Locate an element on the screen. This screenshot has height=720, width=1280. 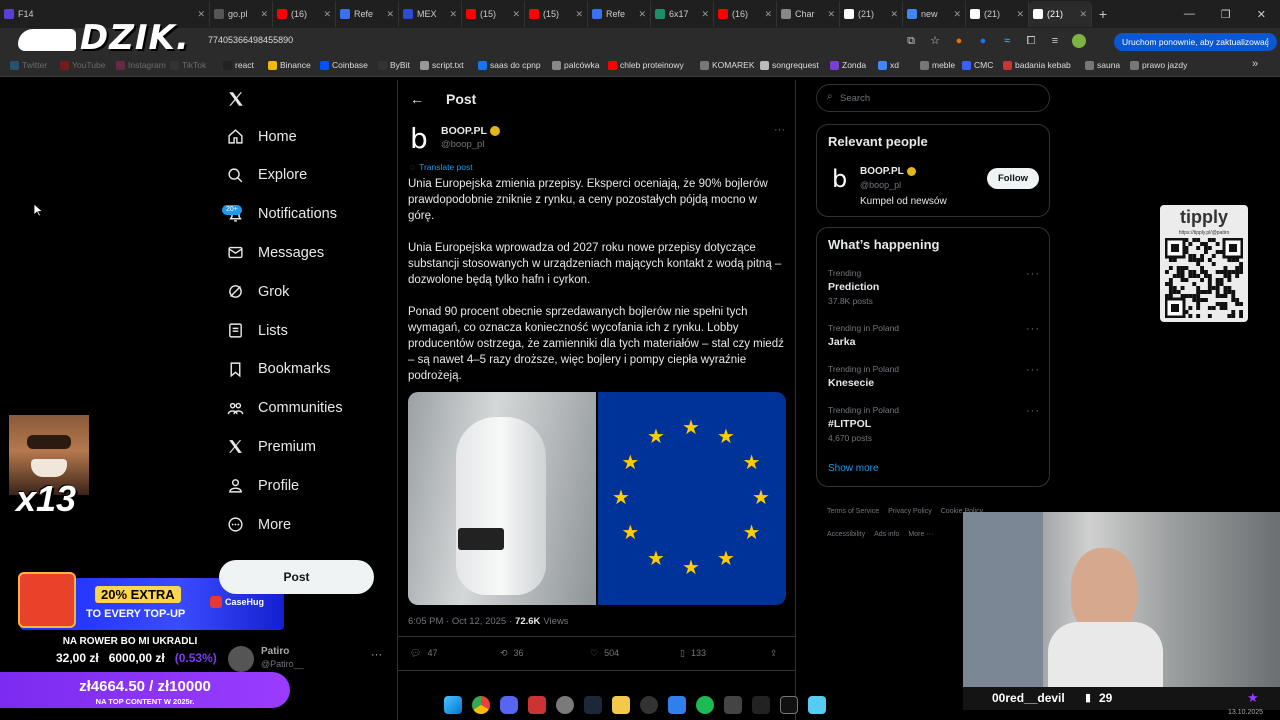
account-switcher: Patiro @Patiro__ ··· is located at coordinates (308, 659).